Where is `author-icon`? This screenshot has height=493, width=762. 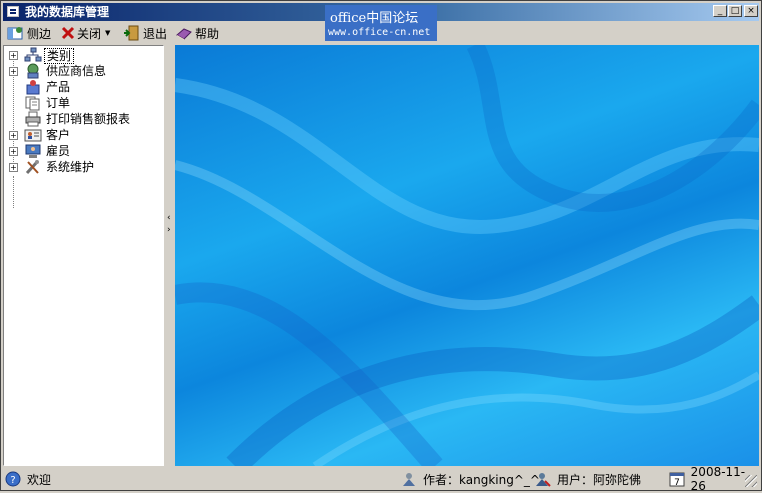
author-icon is located at coordinates (409, 479).